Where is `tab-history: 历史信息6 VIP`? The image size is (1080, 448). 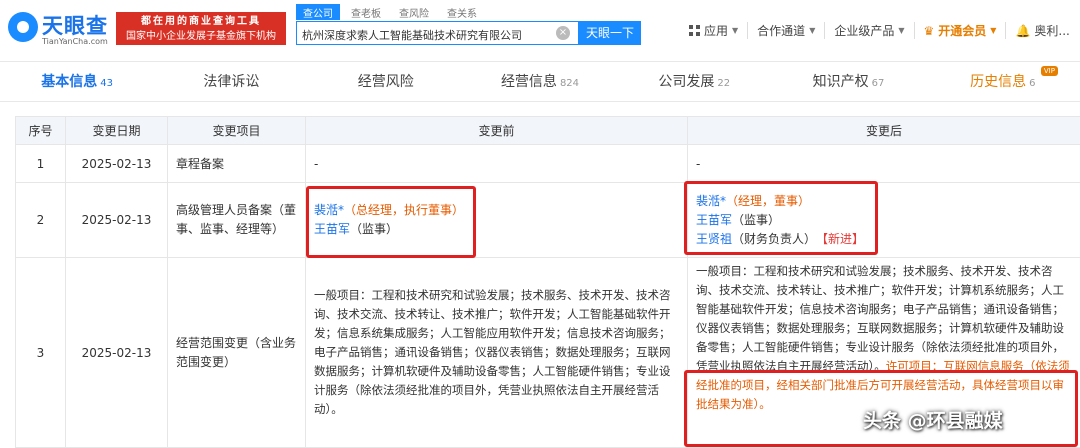 tab-history: 历史信息6 VIP is located at coordinates (1003, 81).